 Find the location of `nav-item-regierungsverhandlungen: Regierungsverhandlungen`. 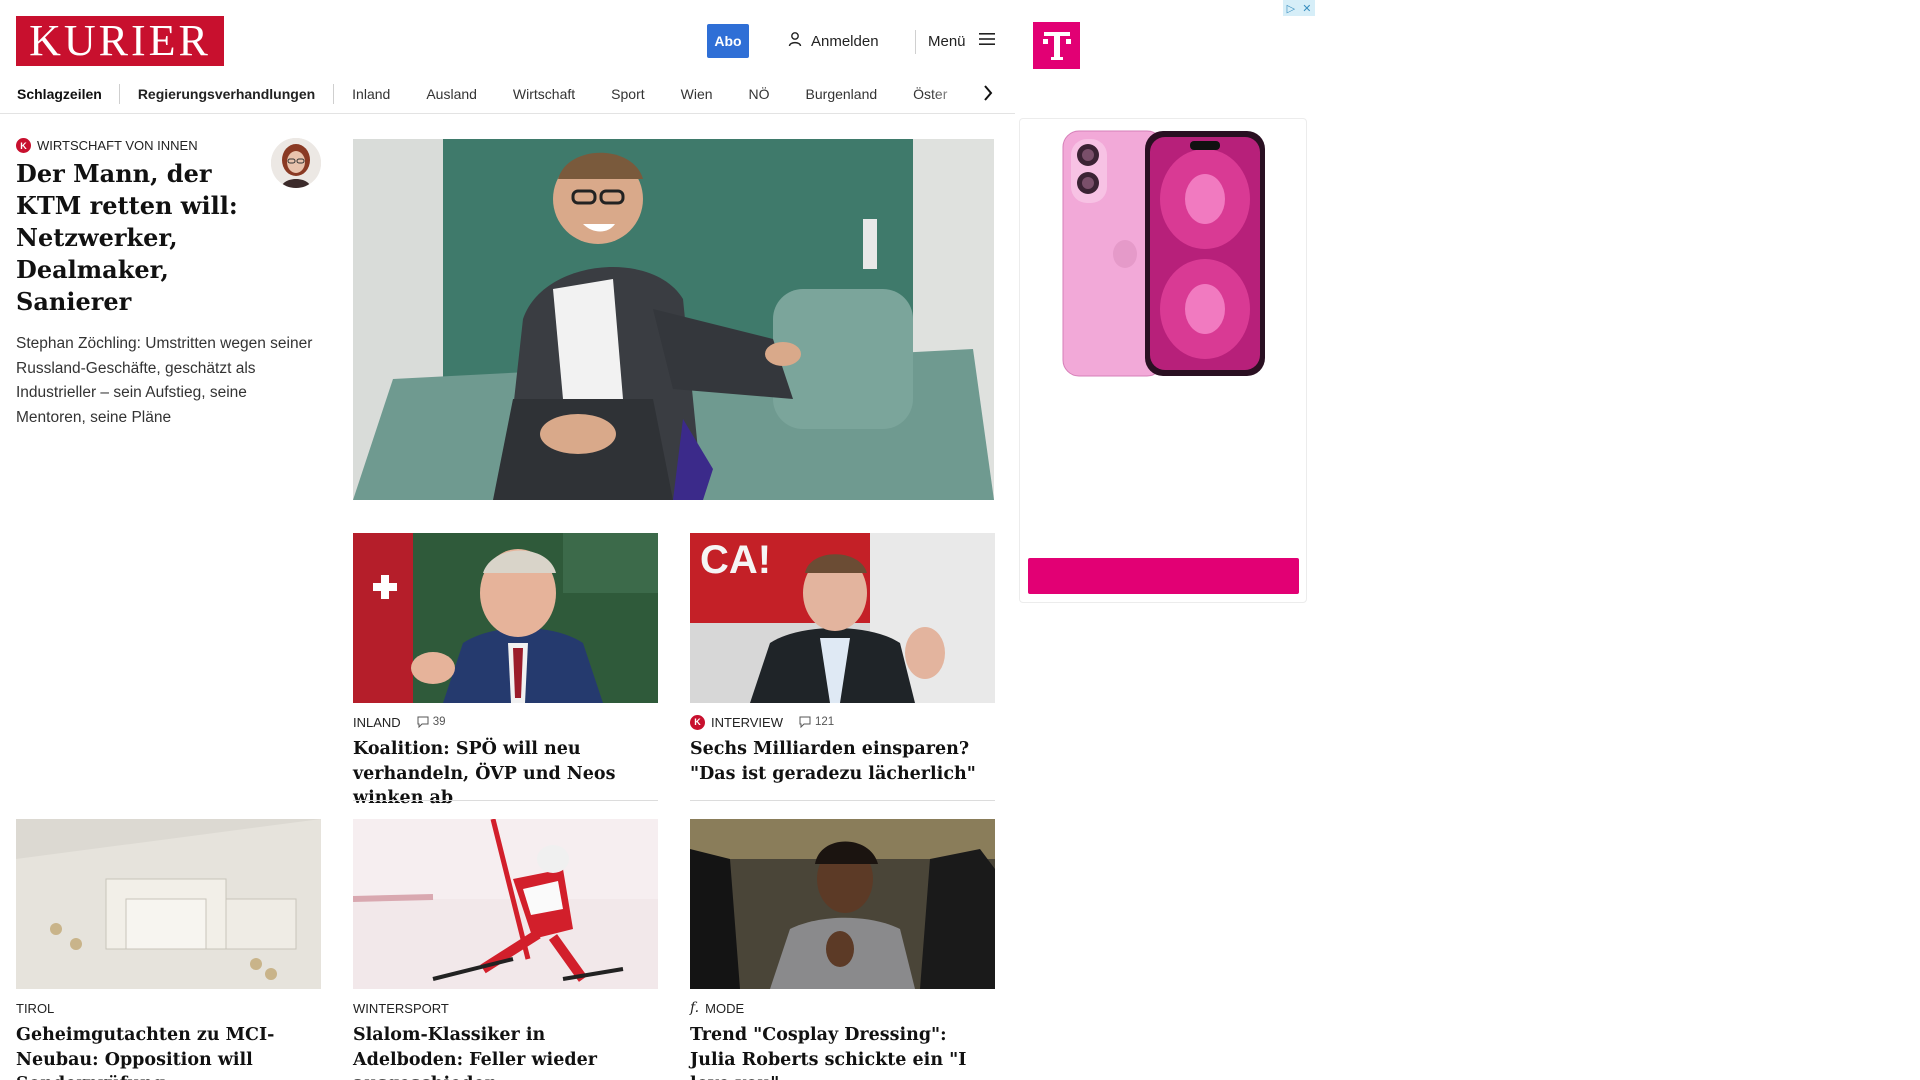

nav-item-regierungsverhandlungen: Regierungsverhandlungen is located at coordinates (226, 94).